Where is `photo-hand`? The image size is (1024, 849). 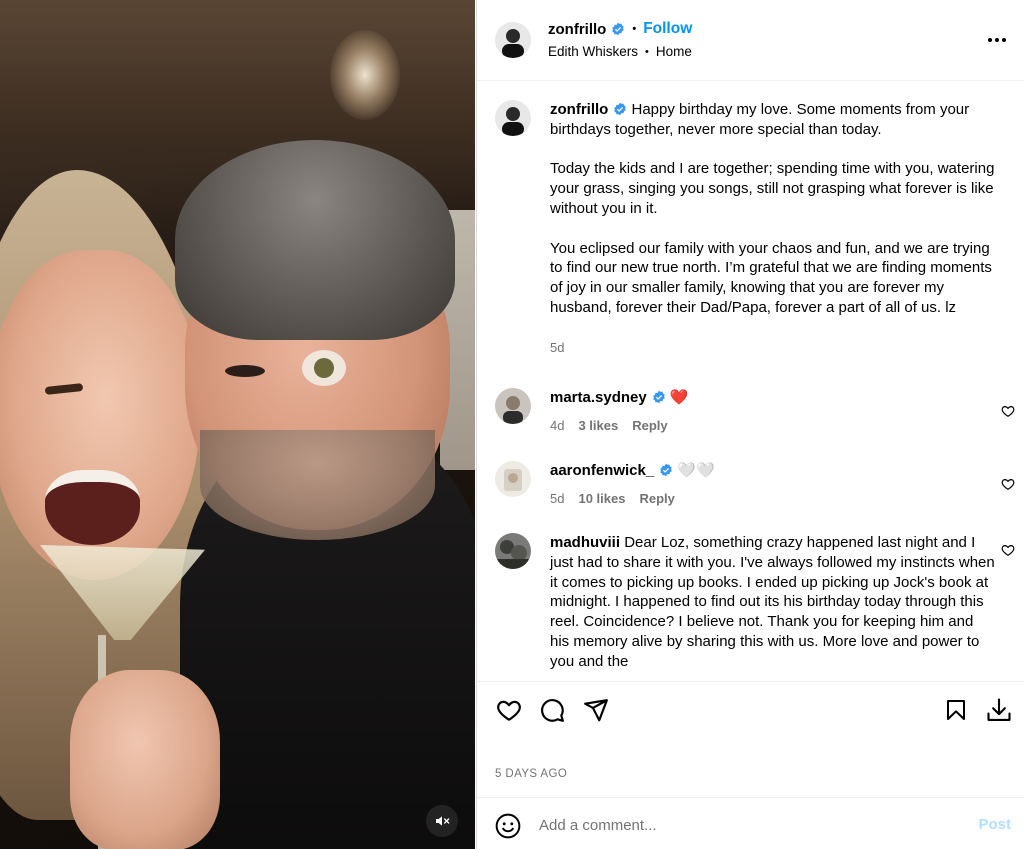 photo-hand is located at coordinates (145, 759).